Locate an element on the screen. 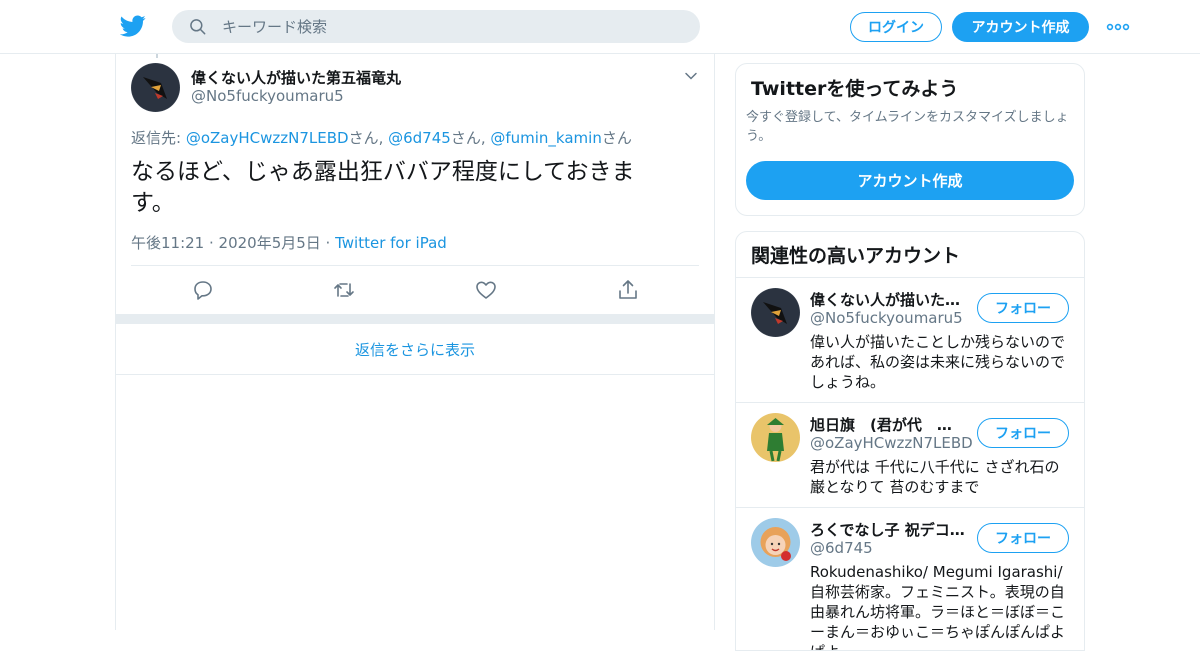 The width and height of the screenshot is (1200, 651). reply-prefix: 返信先: is located at coordinates (158, 138).